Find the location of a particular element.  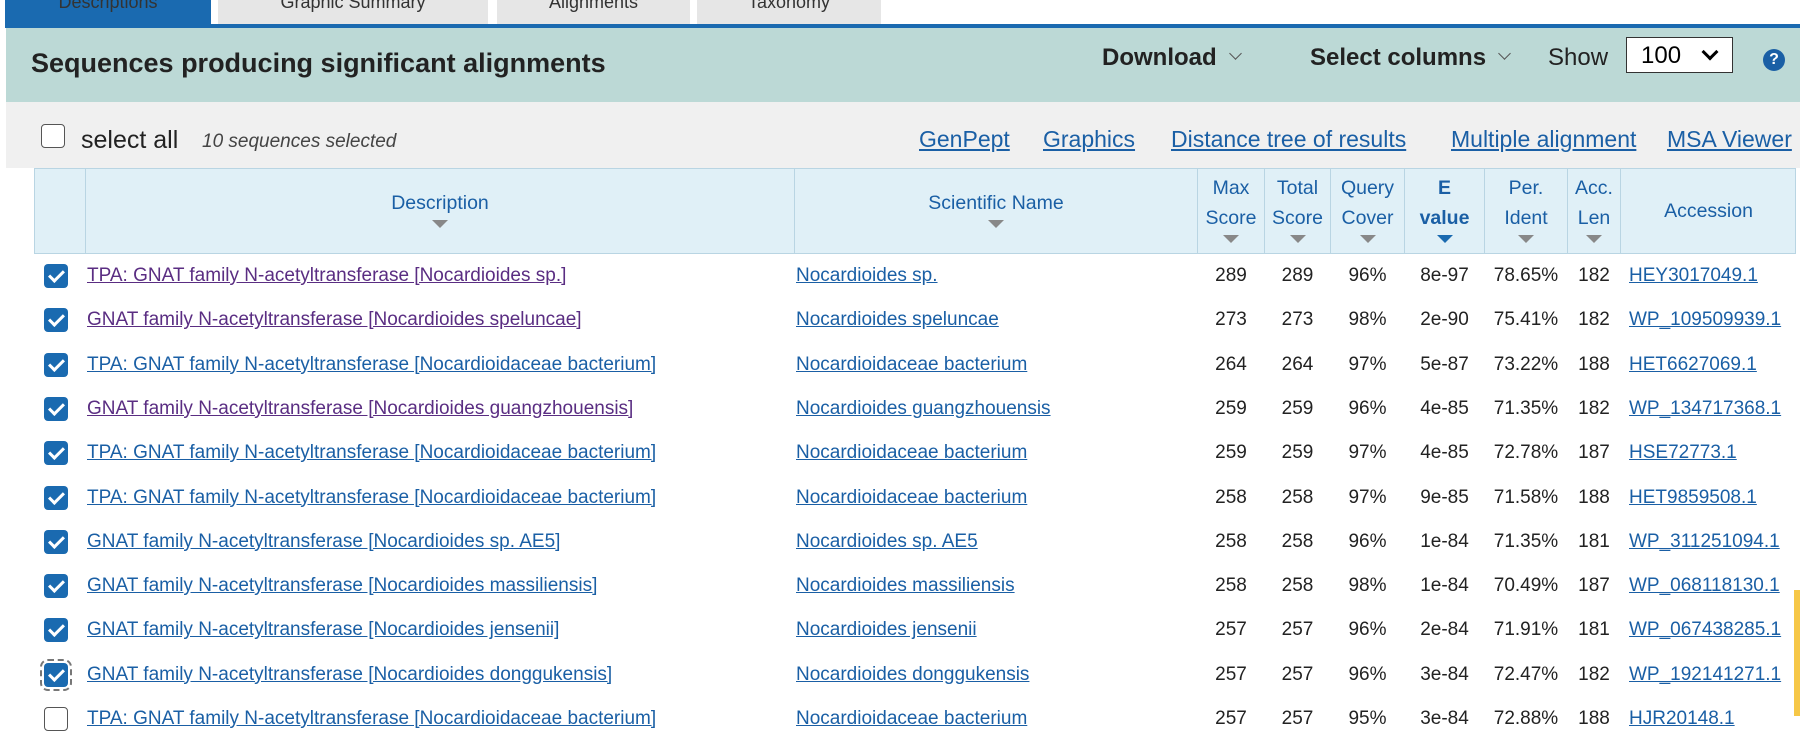

query-cover-cell: 96% is located at coordinates (1367, 408).